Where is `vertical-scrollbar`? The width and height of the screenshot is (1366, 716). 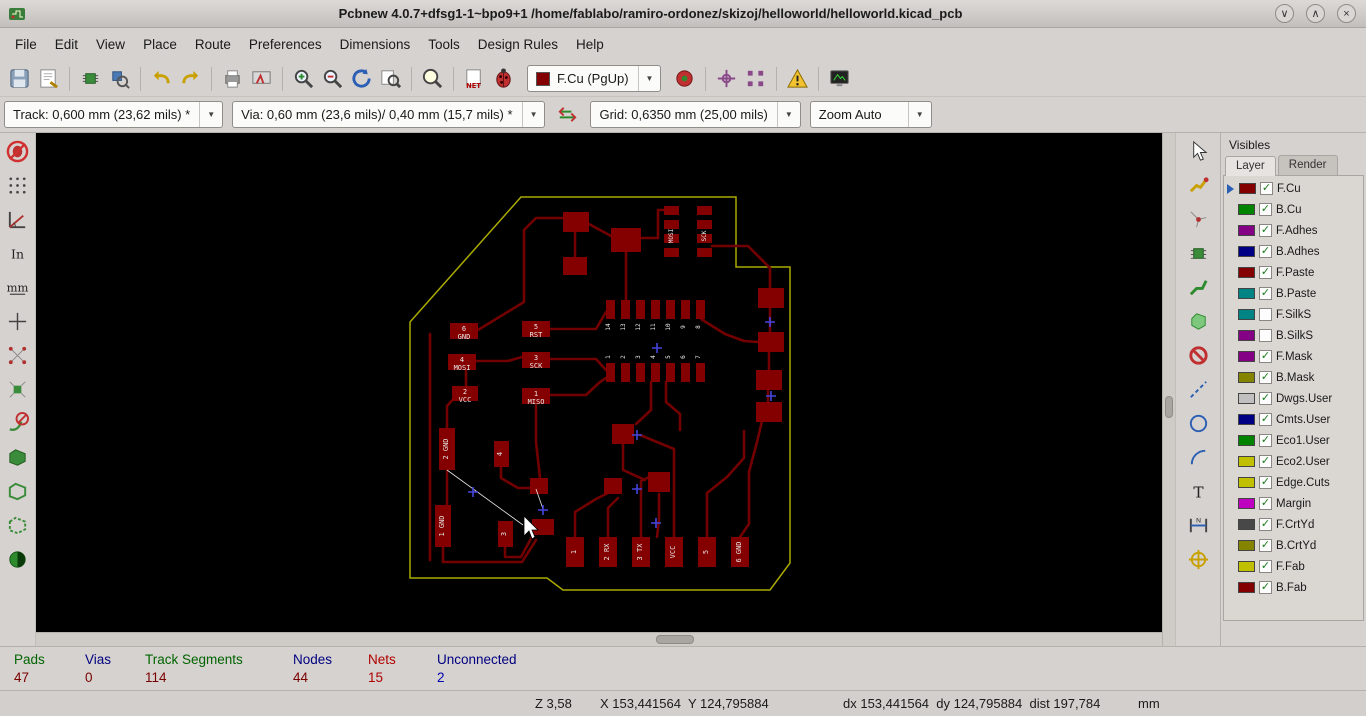 vertical-scrollbar is located at coordinates (1168, 389).